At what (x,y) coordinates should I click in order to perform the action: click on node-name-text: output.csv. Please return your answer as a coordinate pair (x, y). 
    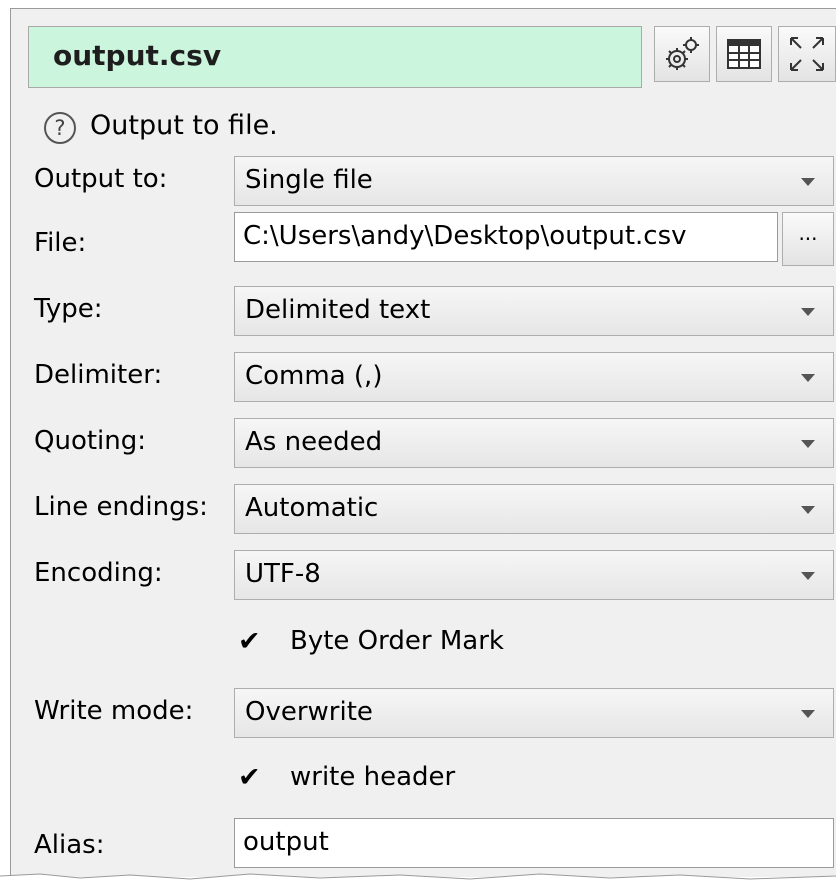
    Looking at the image, I should click on (137, 55).